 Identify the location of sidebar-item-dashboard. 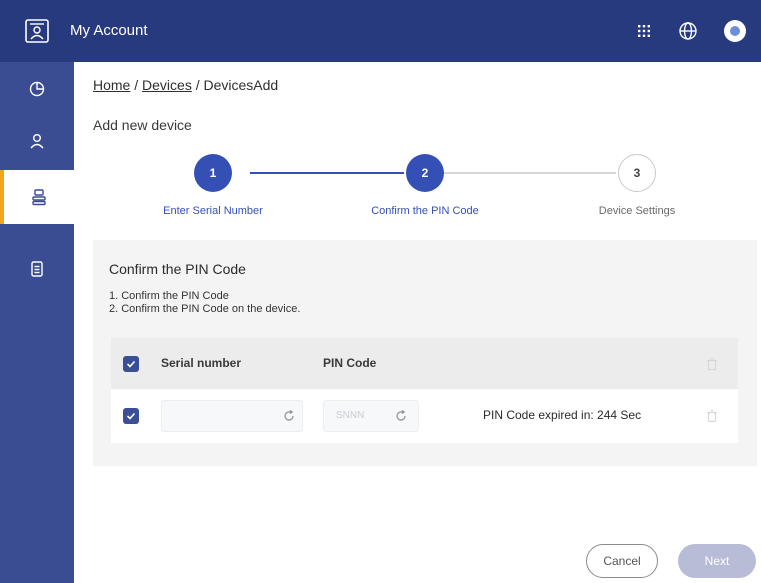
(37, 89).